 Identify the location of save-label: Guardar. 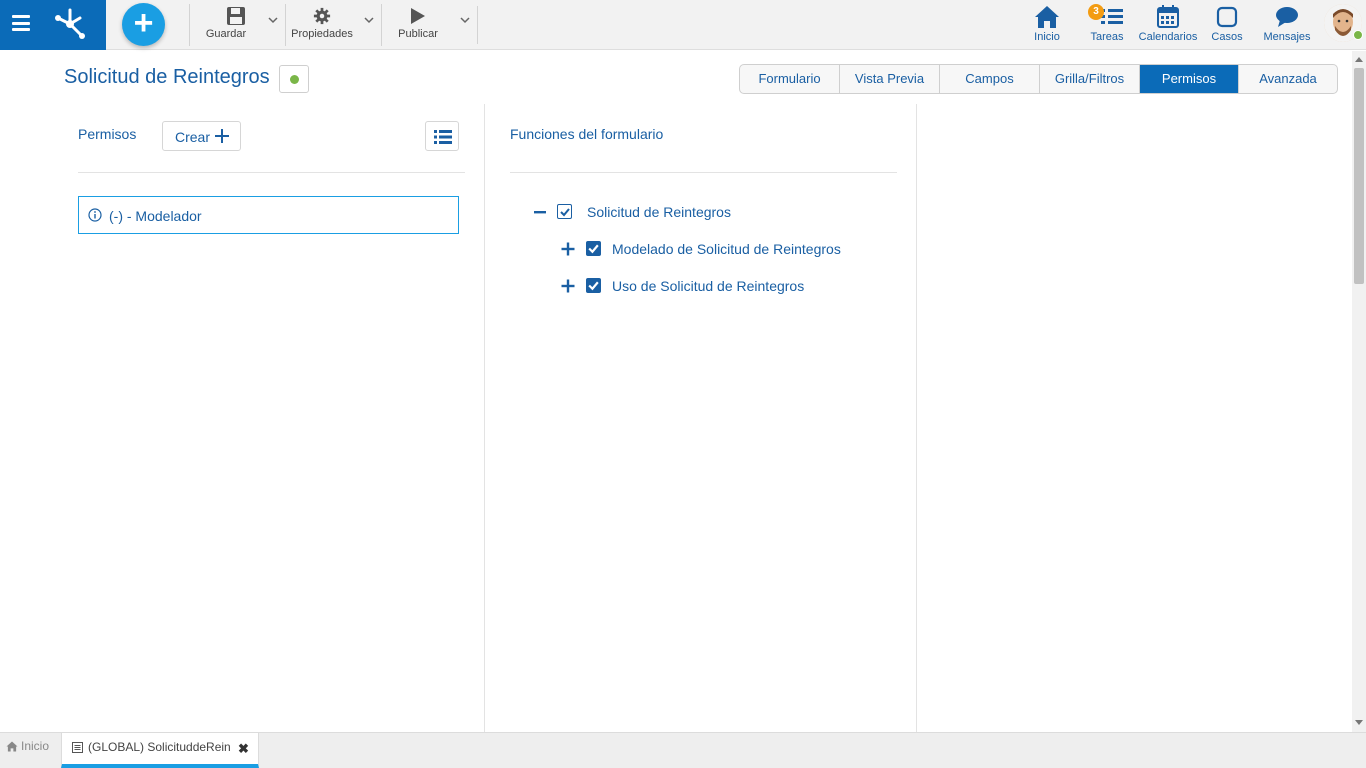
(226, 34).